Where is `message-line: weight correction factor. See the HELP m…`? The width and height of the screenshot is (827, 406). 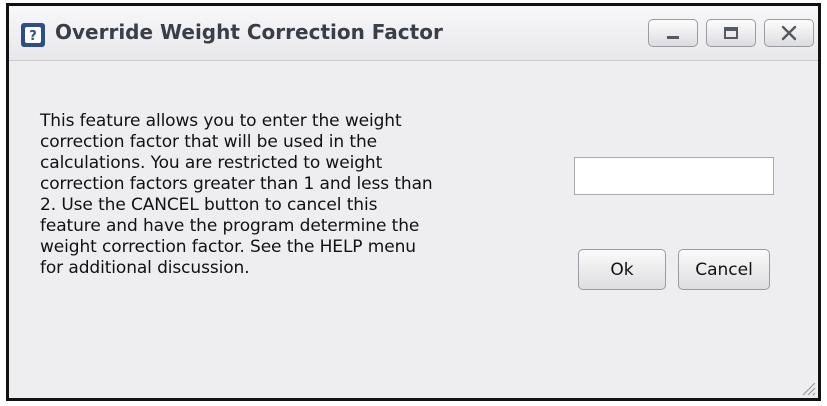
message-line: weight correction factor. See the HELP m… is located at coordinates (228, 247).